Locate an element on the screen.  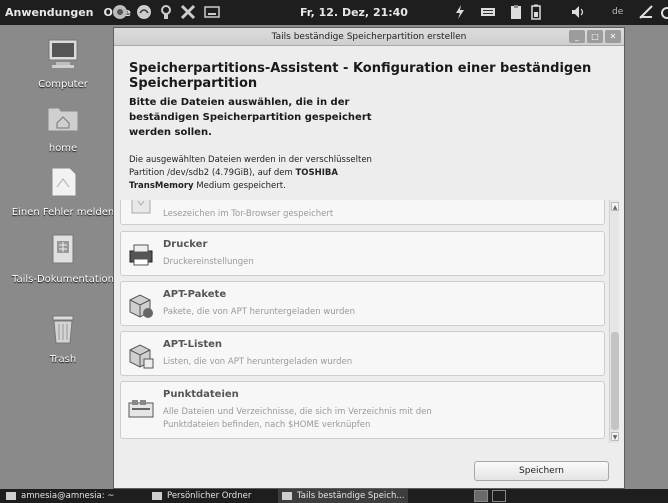
package-icon is located at coordinates (141, 306).